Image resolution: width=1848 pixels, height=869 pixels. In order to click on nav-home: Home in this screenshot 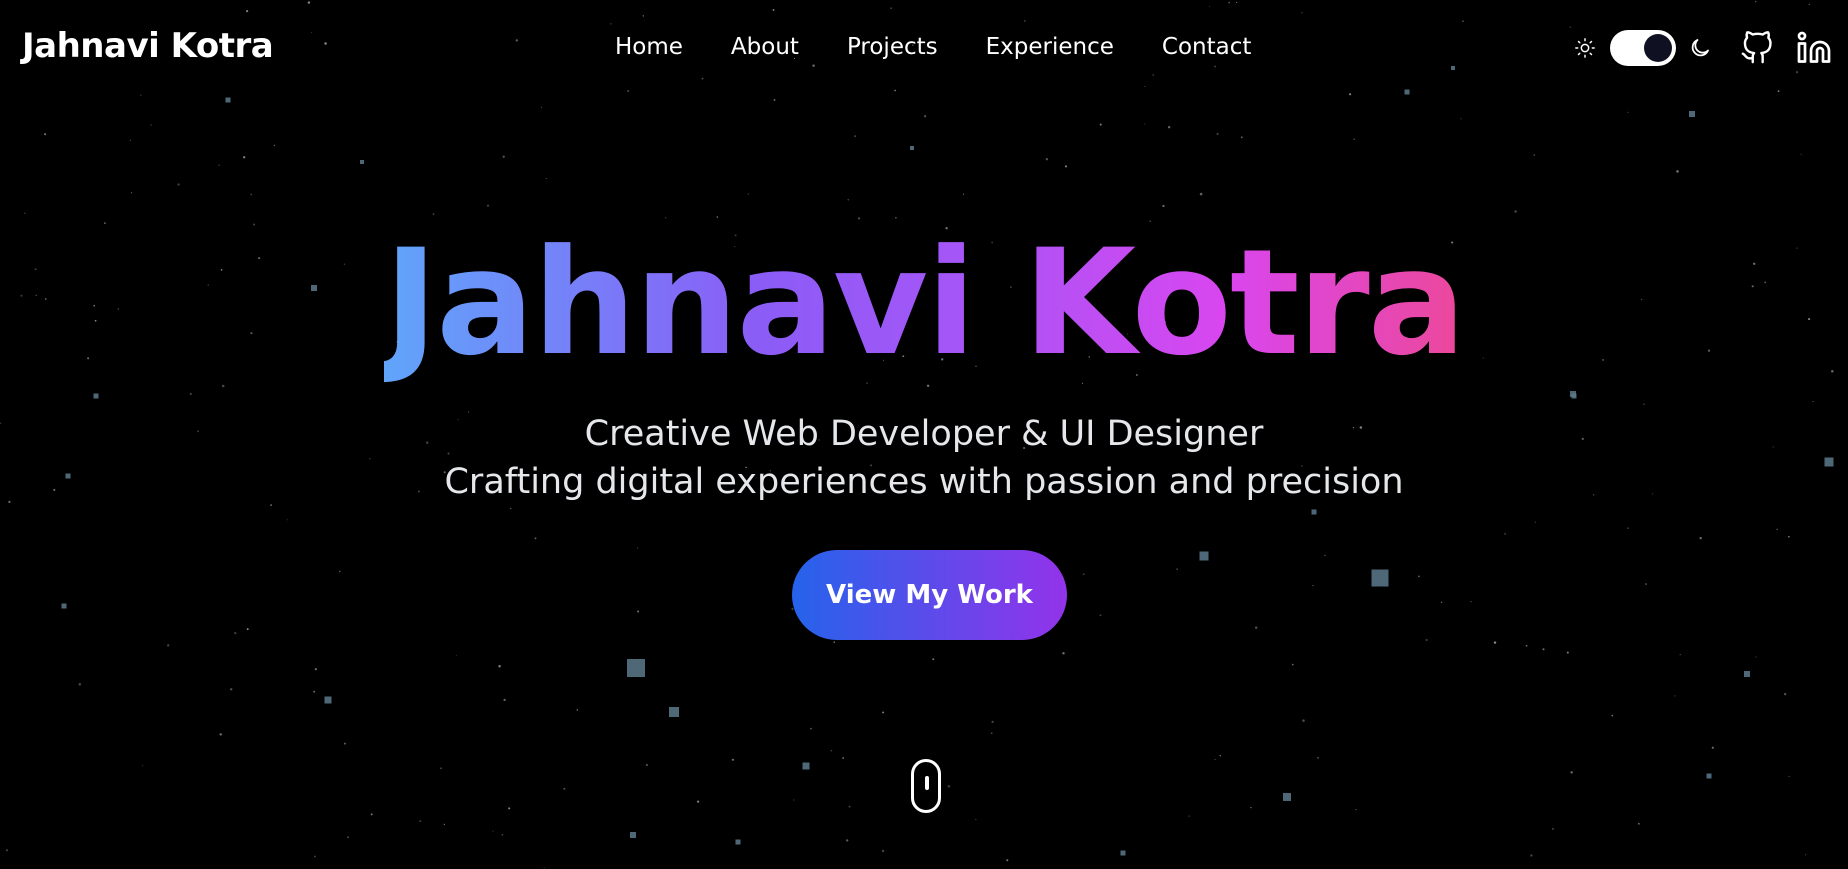, I will do `click(649, 47)`.